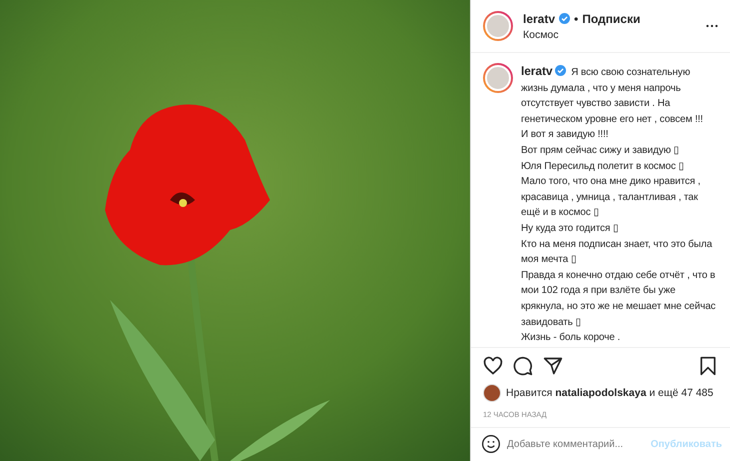 This screenshot has height=461, width=730. What do you see at coordinates (619, 299) in the screenshot?
I see `caption-line: Правда я конечно отдаю себе отчёт , что в мои 102 года я при взлёте бы уже крякнула, но это же не мешает мне сейчас завидовать ▯` at bounding box center [619, 299].